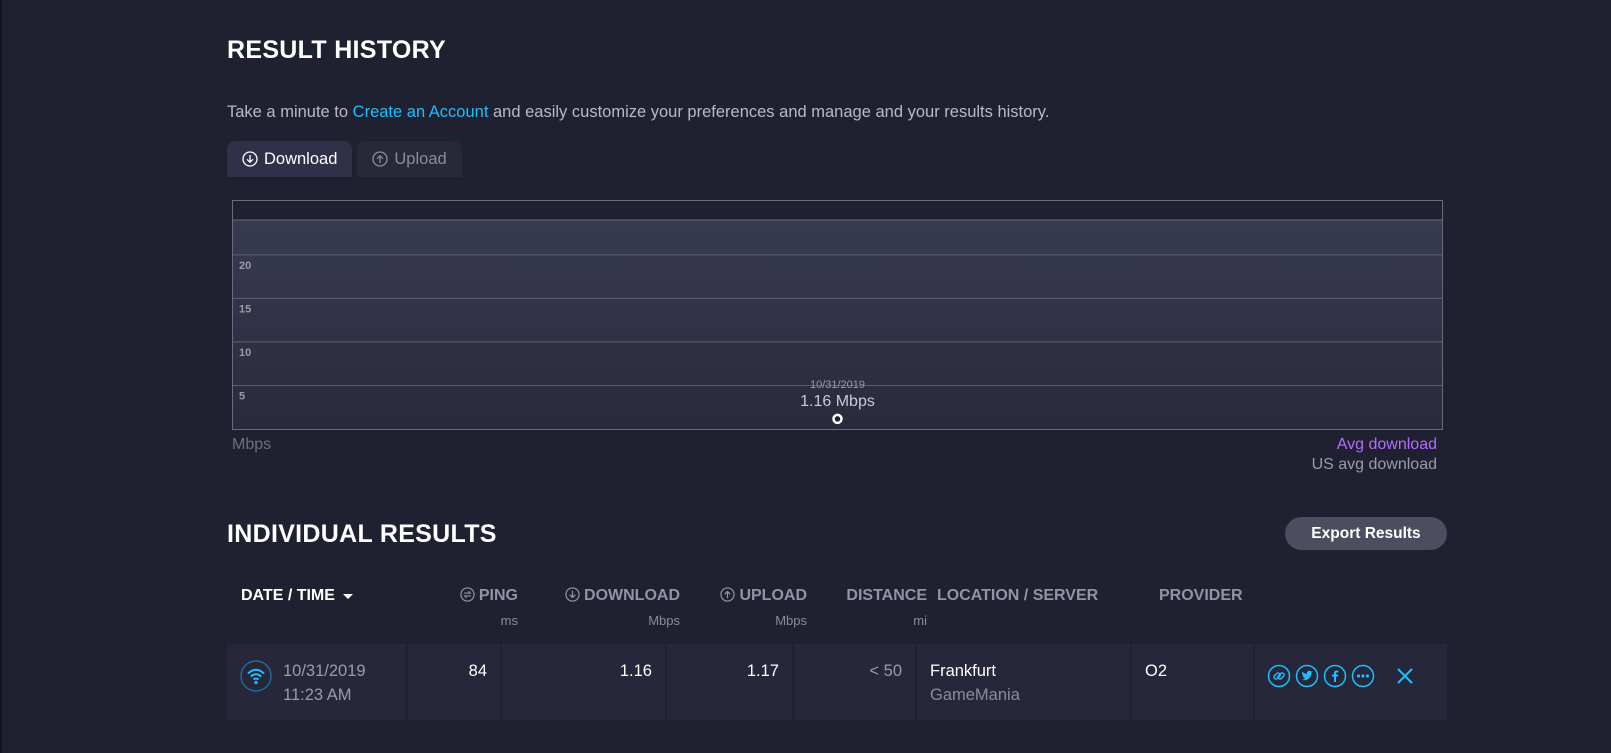 This screenshot has height=753, width=1611. What do you see at coordinates (1, 376) in the screenshot?
I see `window-edge` at bounding box center [1, 376].